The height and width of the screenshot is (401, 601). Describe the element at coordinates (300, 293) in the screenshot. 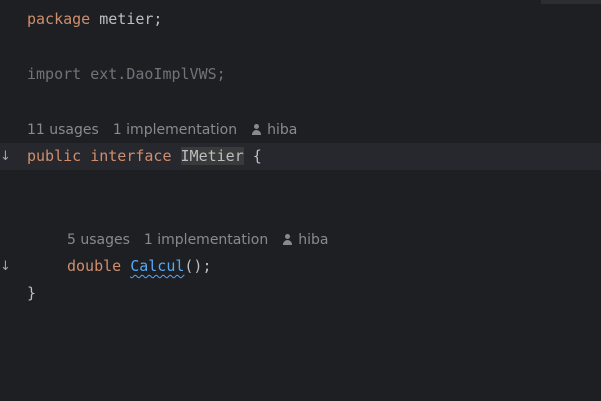

I see `code-line-close: }` at that location.